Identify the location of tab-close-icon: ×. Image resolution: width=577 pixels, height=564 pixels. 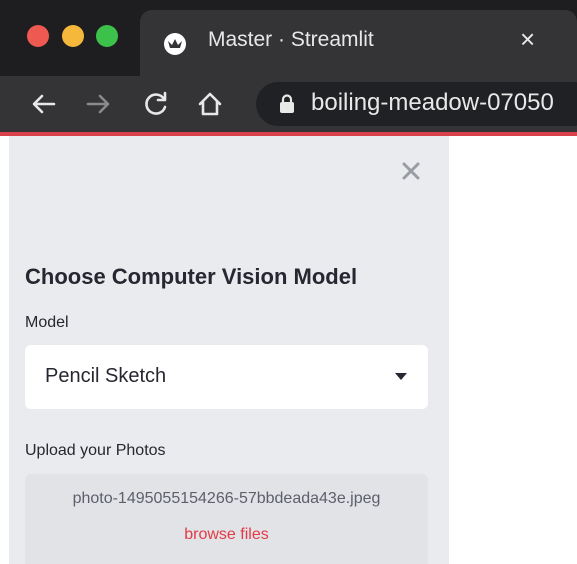
(527, 39).